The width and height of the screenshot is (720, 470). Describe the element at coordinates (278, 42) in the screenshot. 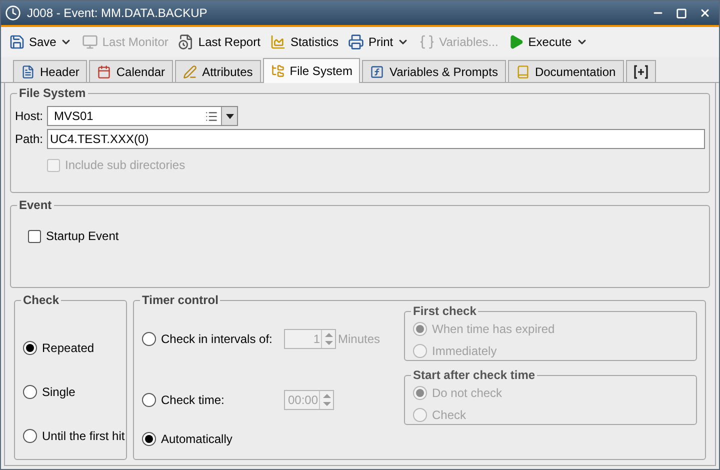

I see `area-chart-icon` at that location.